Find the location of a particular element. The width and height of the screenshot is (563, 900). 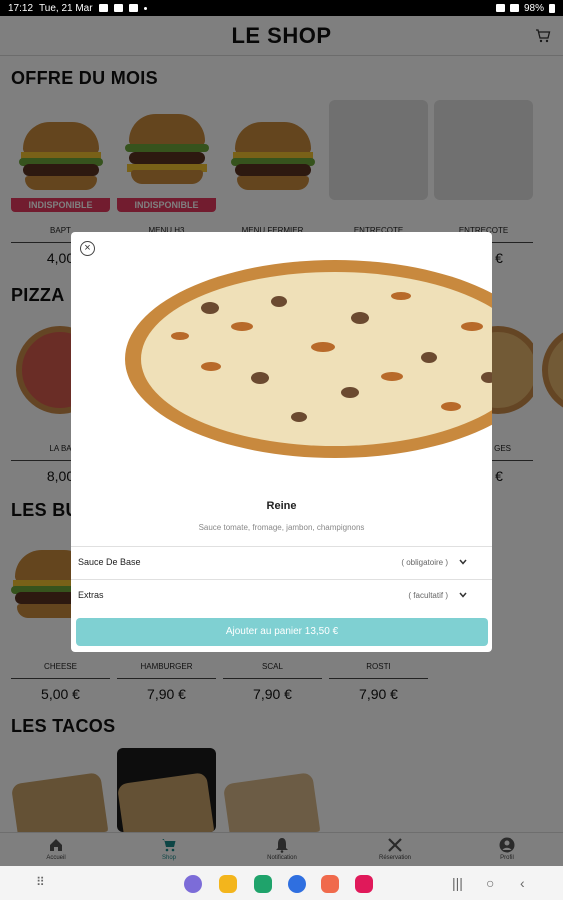

home-nav-icon: ○ is located at coordinates (490, 883).